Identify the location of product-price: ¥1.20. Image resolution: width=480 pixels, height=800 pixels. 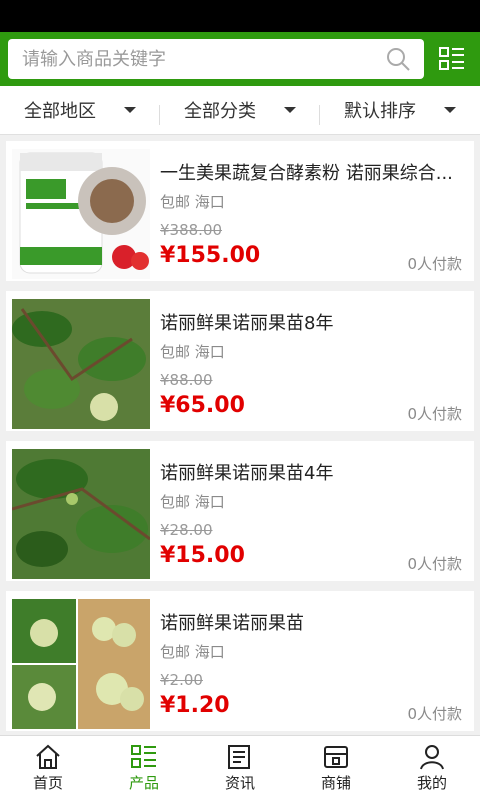
(195, 705).